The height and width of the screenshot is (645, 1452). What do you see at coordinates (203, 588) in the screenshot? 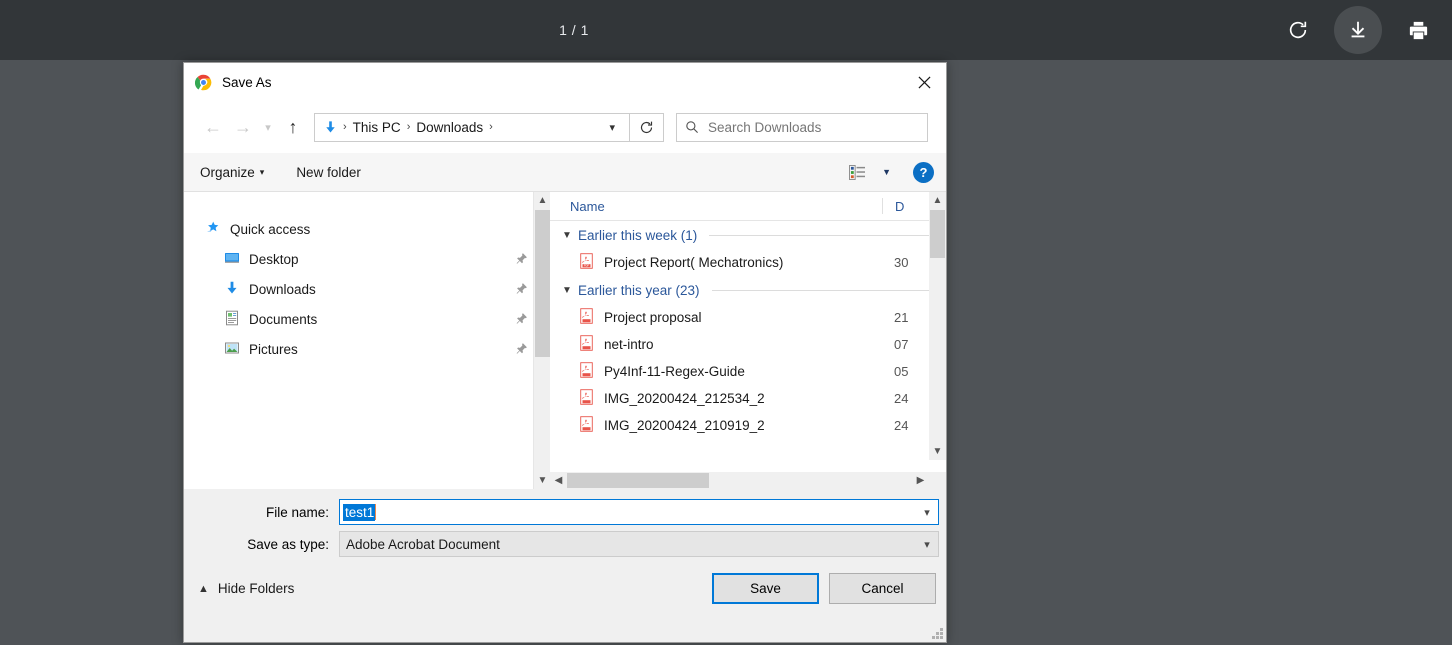
I see `chevron-up-icon: ▲` at bounding box center [203, 588].